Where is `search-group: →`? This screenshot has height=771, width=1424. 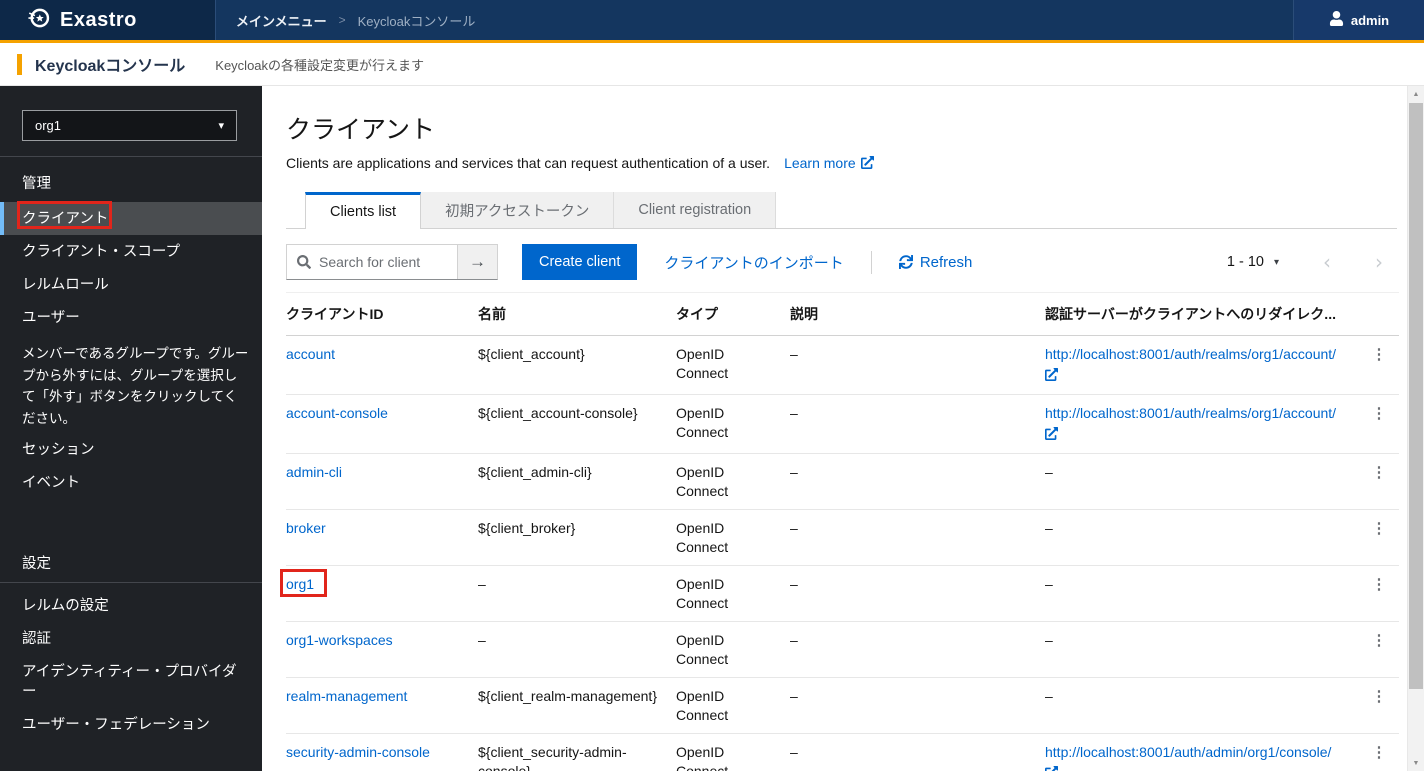 search-group: → is located at coordinates (392, 262).